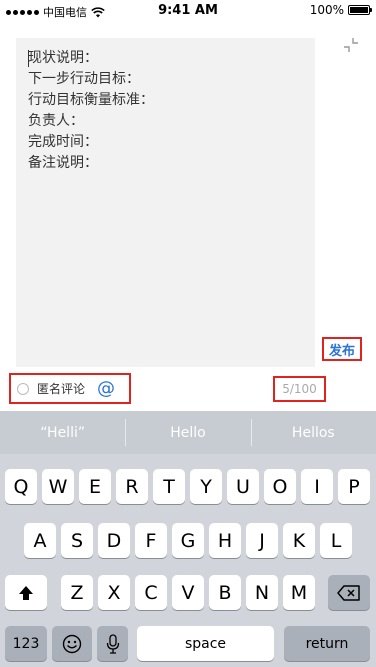  What do you see at coordinates (225, 540) in the screenshot?
I see `key-h: H` at bounding box center [225, 540].